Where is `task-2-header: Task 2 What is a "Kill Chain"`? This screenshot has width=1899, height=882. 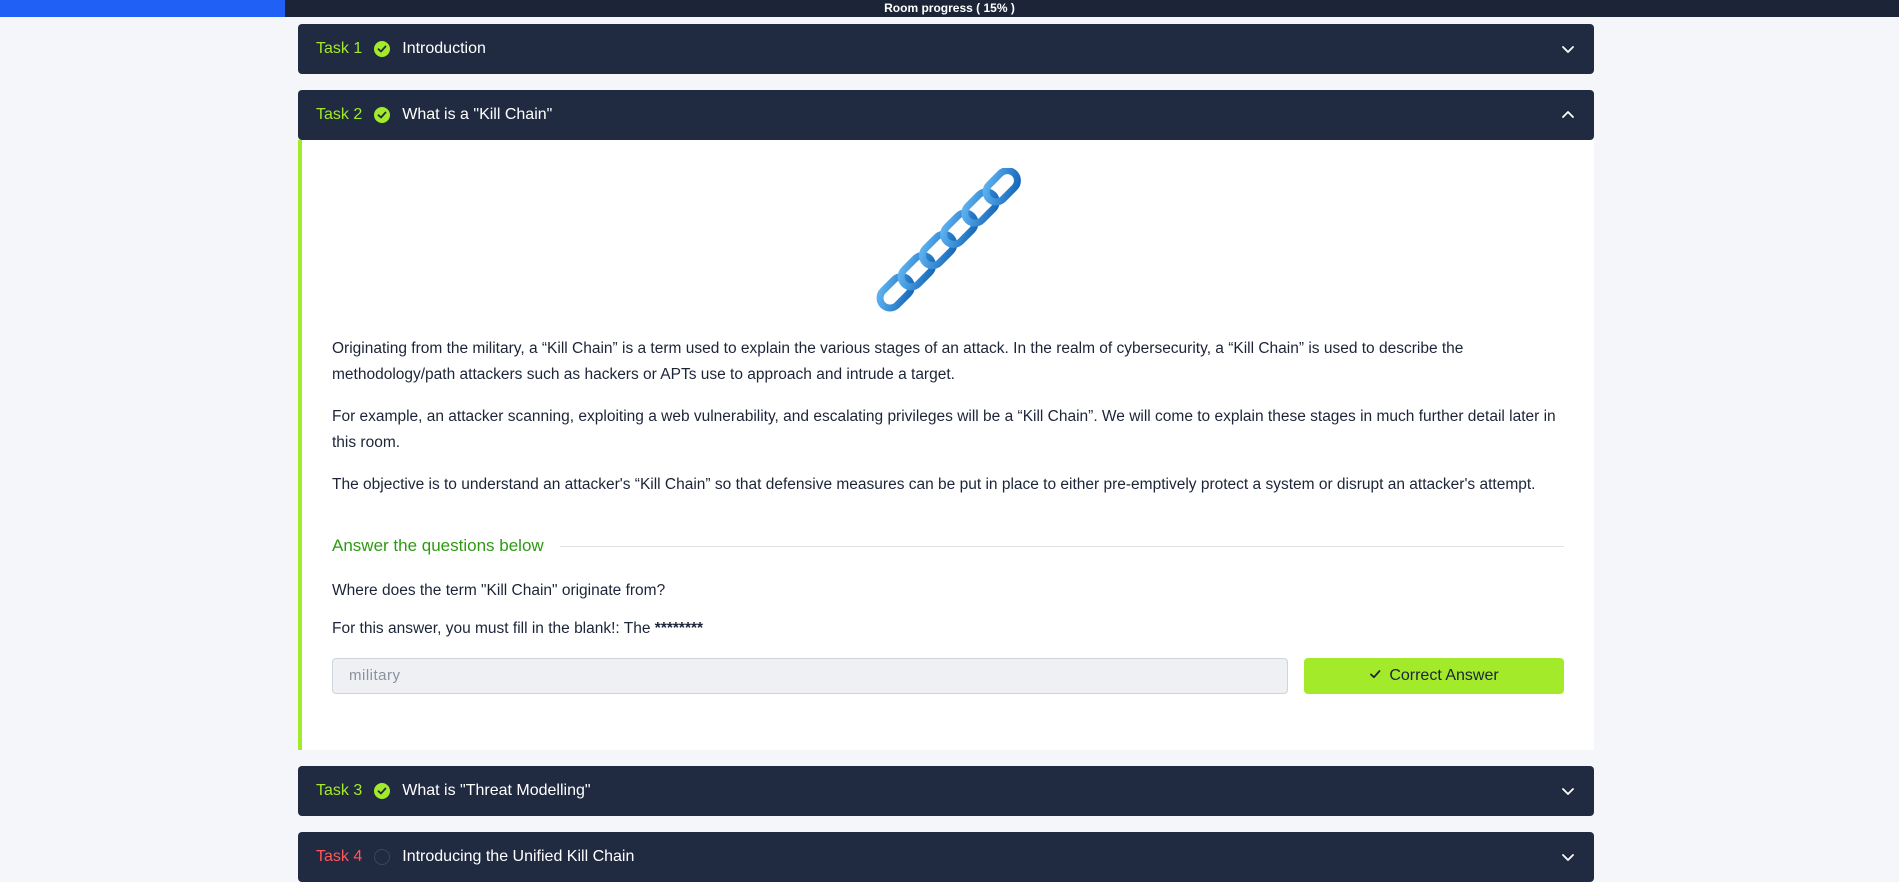 task-2-header: Task 2 What is a "Kill Chain" is located at coordinates (946, 115).